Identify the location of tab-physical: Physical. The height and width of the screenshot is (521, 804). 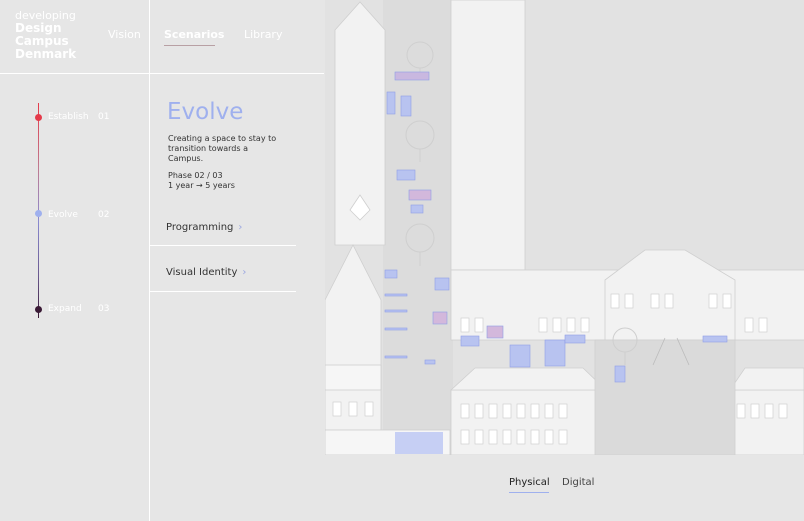
(529, 482).